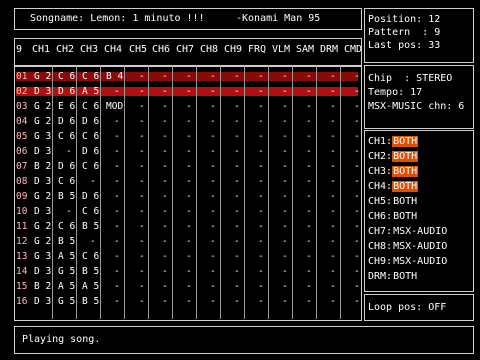 This screenshot has width=480, height=360. What do you see at coordinates (66, 287) in the screenshot?
I see `pattern-cell: A 5` at bounding box center [66, 287].